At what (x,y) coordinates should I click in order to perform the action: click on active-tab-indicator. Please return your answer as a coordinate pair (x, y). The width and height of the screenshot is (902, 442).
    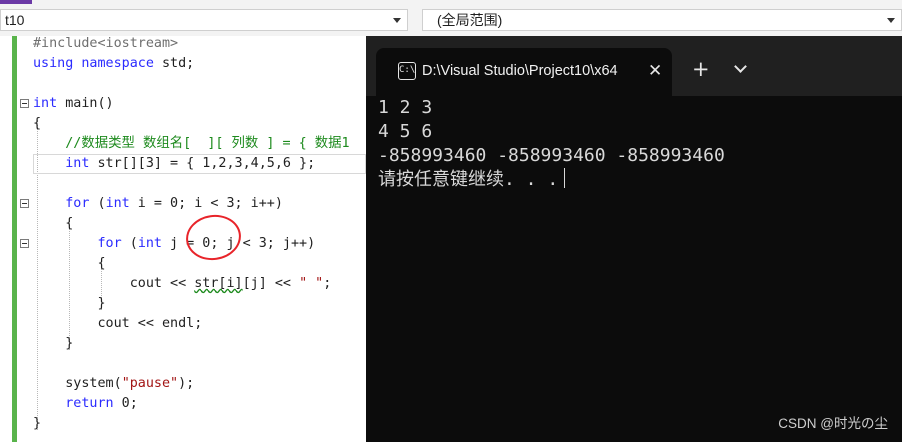
    Looking at the image, I should click on (16, 2).